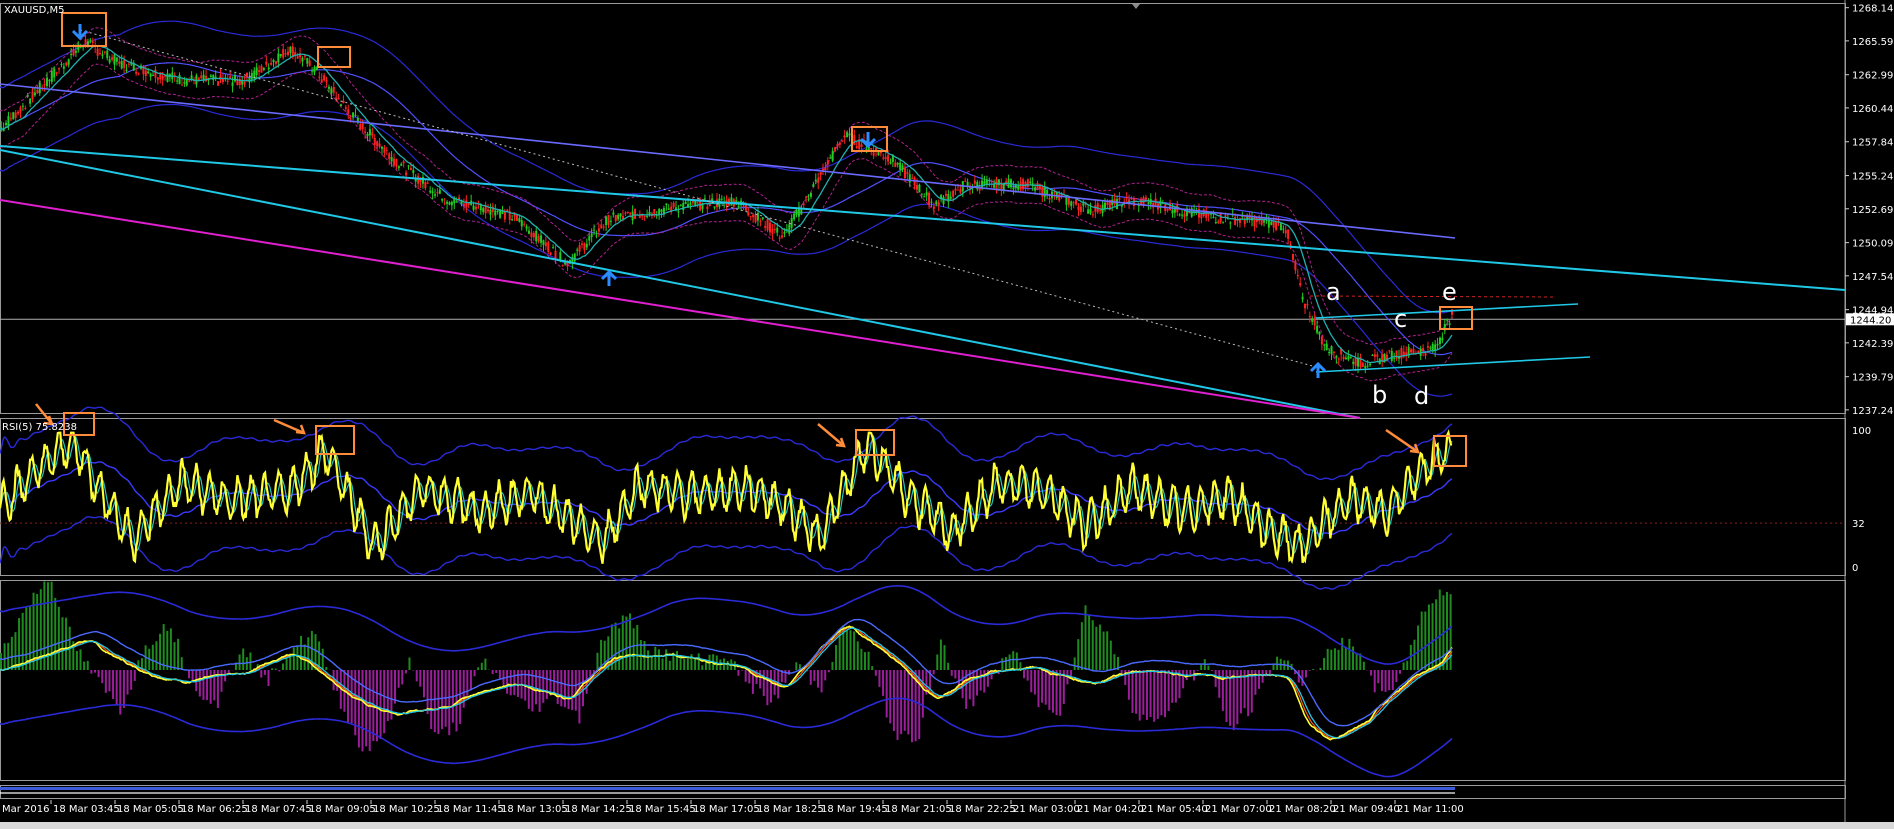 This screenshot has height=829, width=1894. I want to click on chart-tabs-bar, so click(947, 825).